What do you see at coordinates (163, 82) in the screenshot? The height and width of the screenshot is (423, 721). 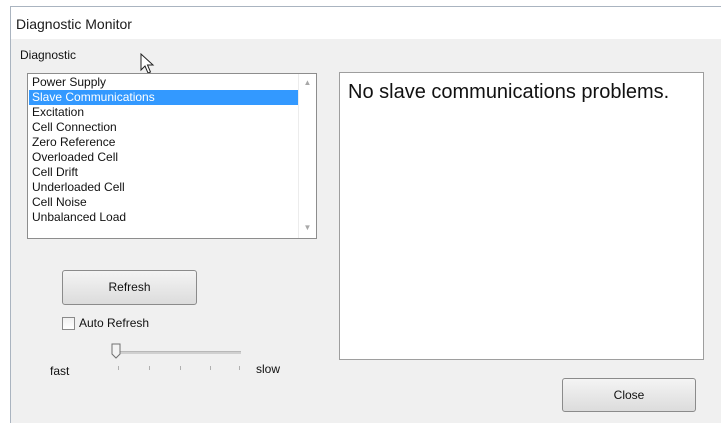 I see `diagnostic-list-item: Power Supply` at bounding box center [163, 82].